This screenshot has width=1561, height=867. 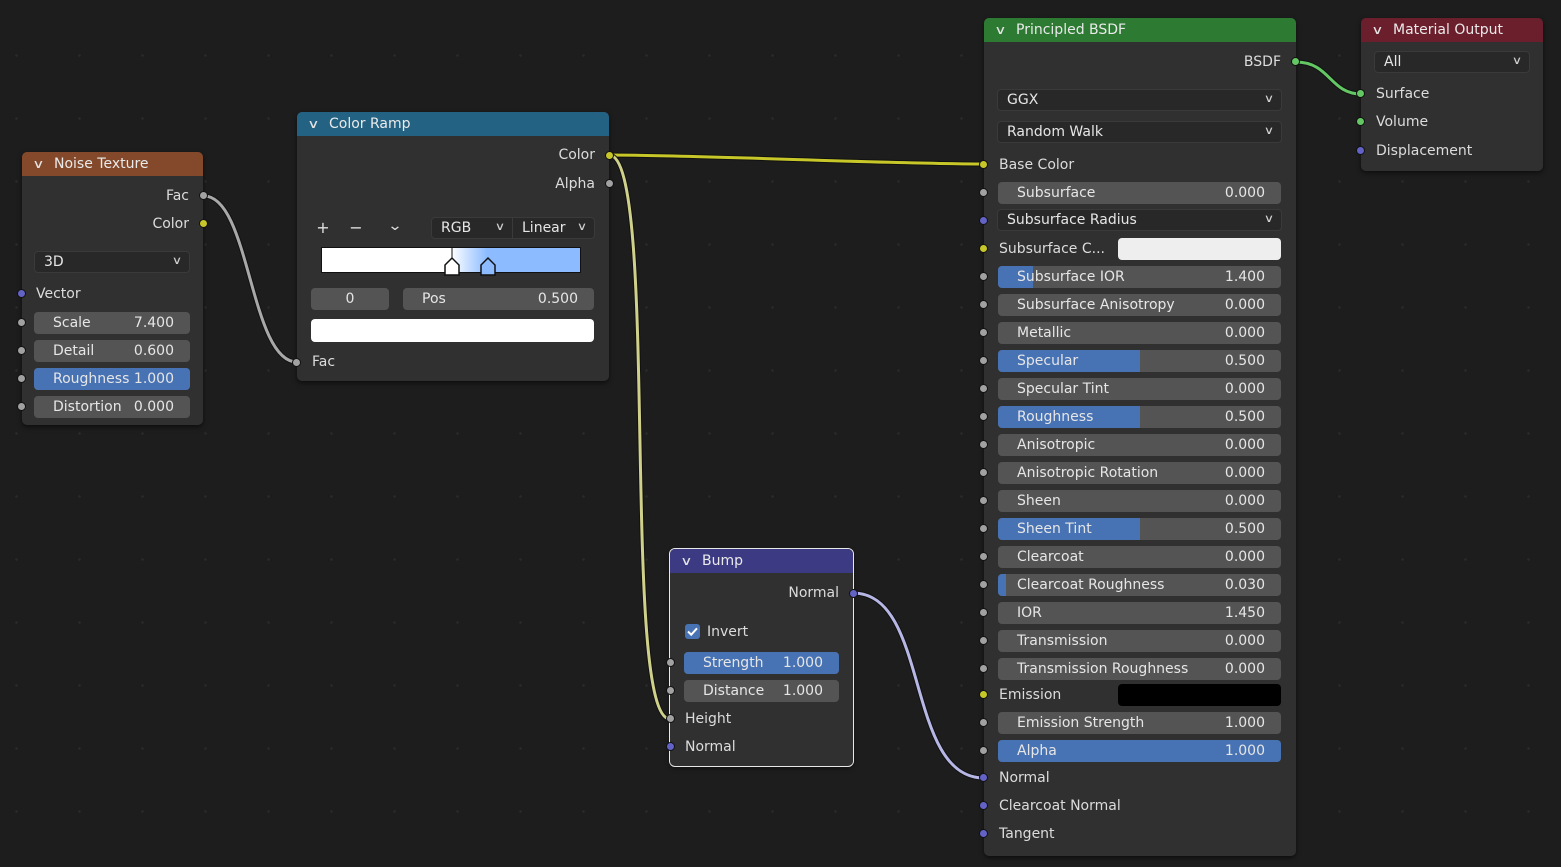 I want to click on input-specular-tint-socket, so click(x=983, y=388).